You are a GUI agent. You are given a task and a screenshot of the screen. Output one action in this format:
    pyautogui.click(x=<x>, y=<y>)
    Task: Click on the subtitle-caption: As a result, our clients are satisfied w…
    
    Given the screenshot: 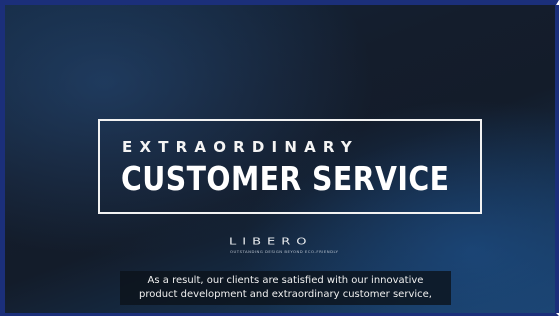 What is the action you would take?
    pyautogui.click(x=285, y=288)
    